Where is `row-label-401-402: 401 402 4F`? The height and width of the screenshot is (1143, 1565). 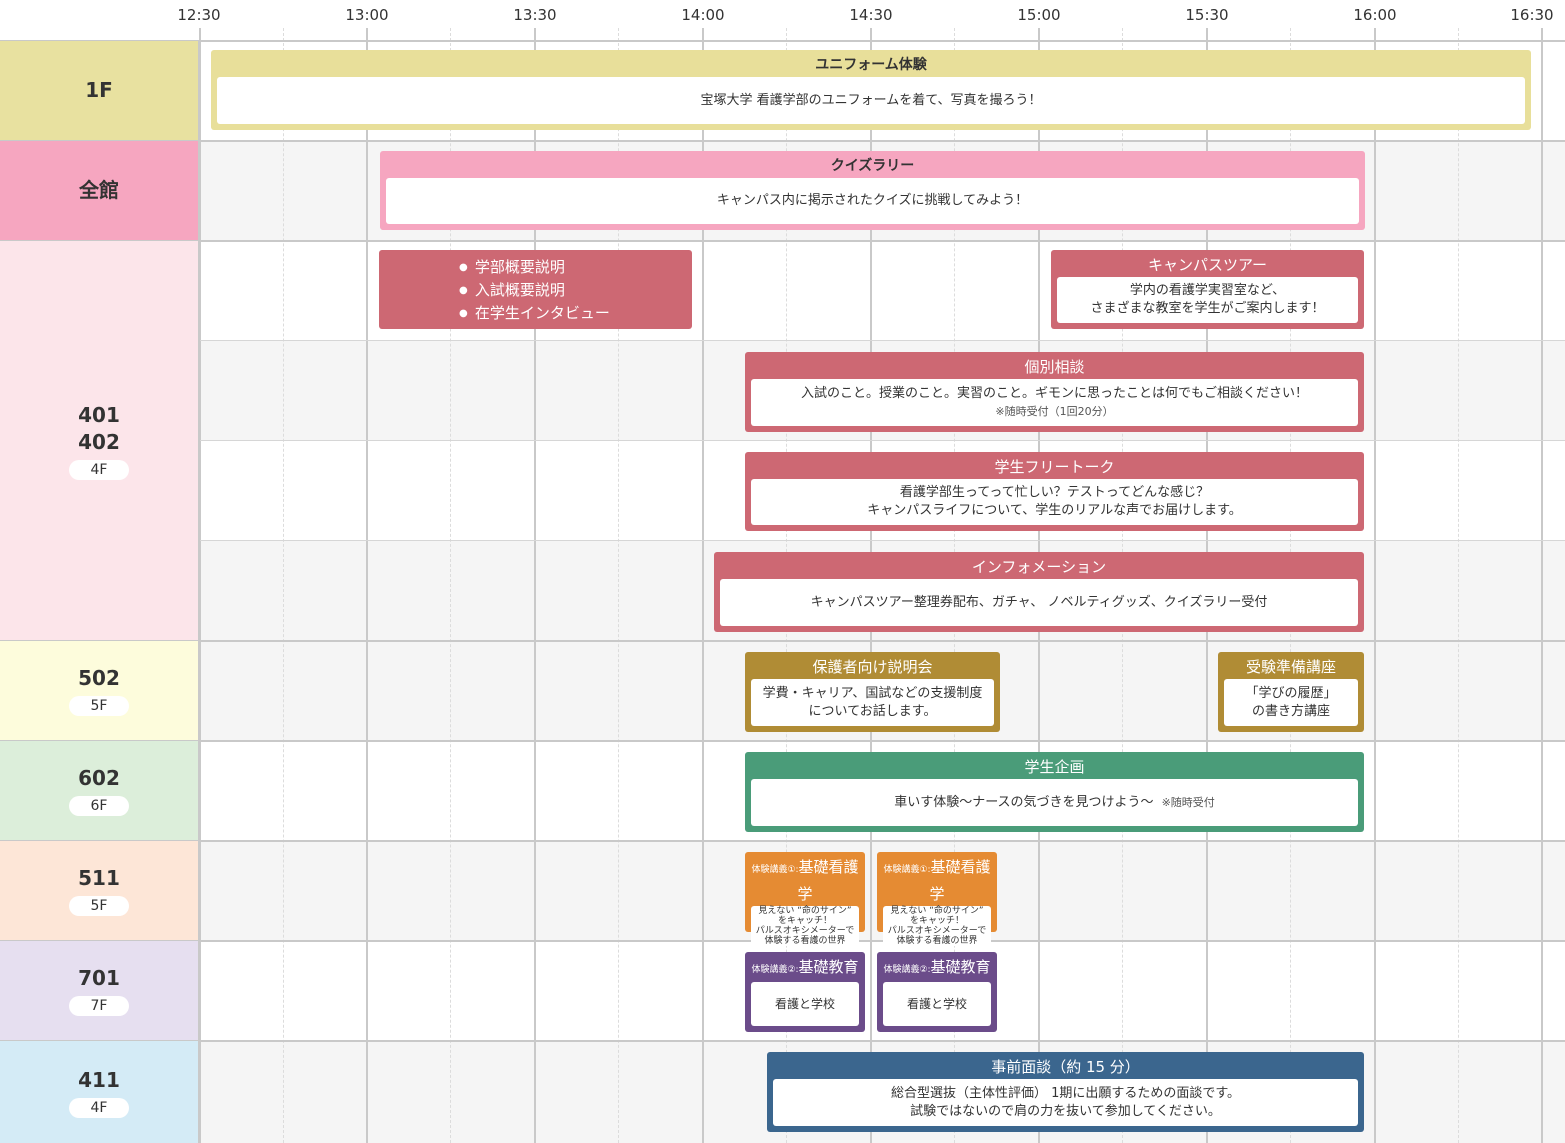 row-label-401-402: 401 402 4F is located at coordinates (100, 440).